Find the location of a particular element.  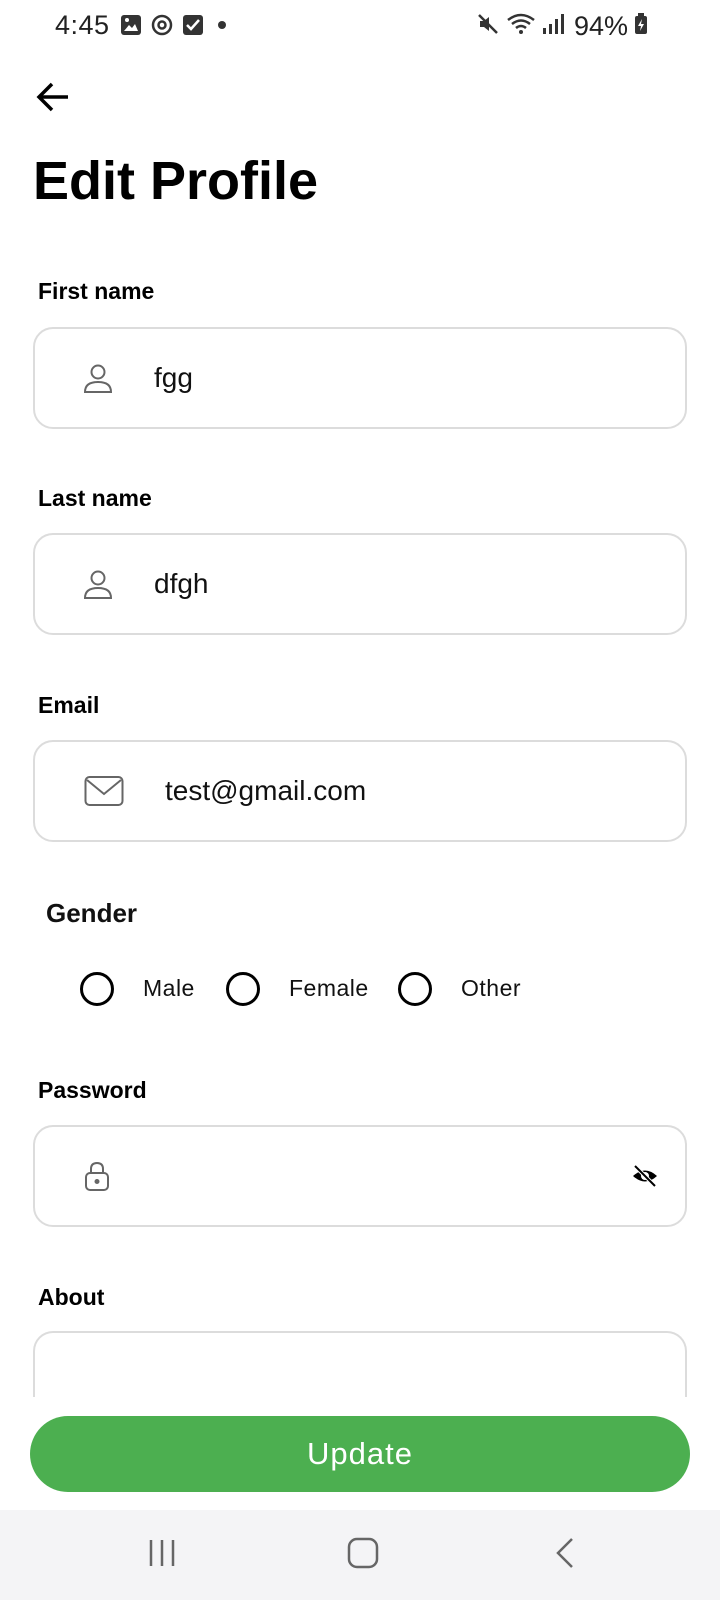

home-icon is located at coordinates (363, 1555).